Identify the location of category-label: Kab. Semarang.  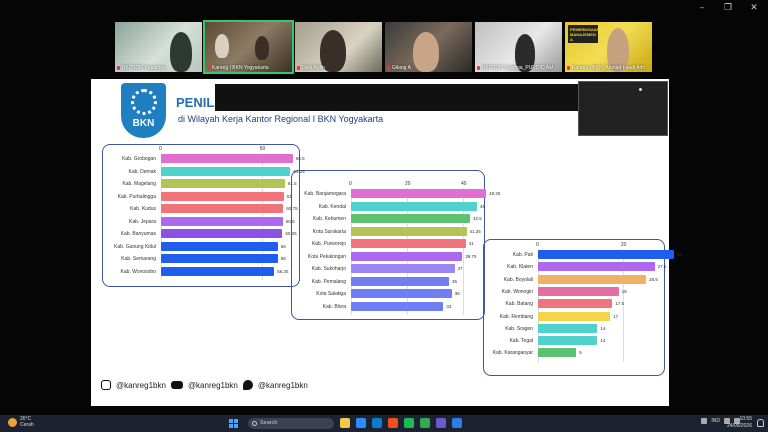
(138, 259).